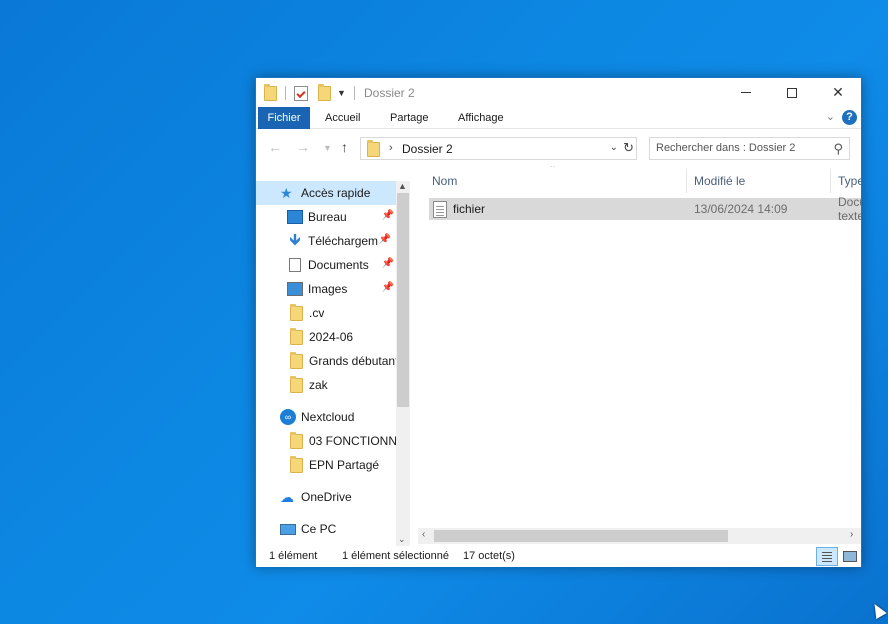 The image size is (888, 624). Describe the element at coordinates (389, 93) in the screenshot. I see `window-title: Dossier 2` at that location.